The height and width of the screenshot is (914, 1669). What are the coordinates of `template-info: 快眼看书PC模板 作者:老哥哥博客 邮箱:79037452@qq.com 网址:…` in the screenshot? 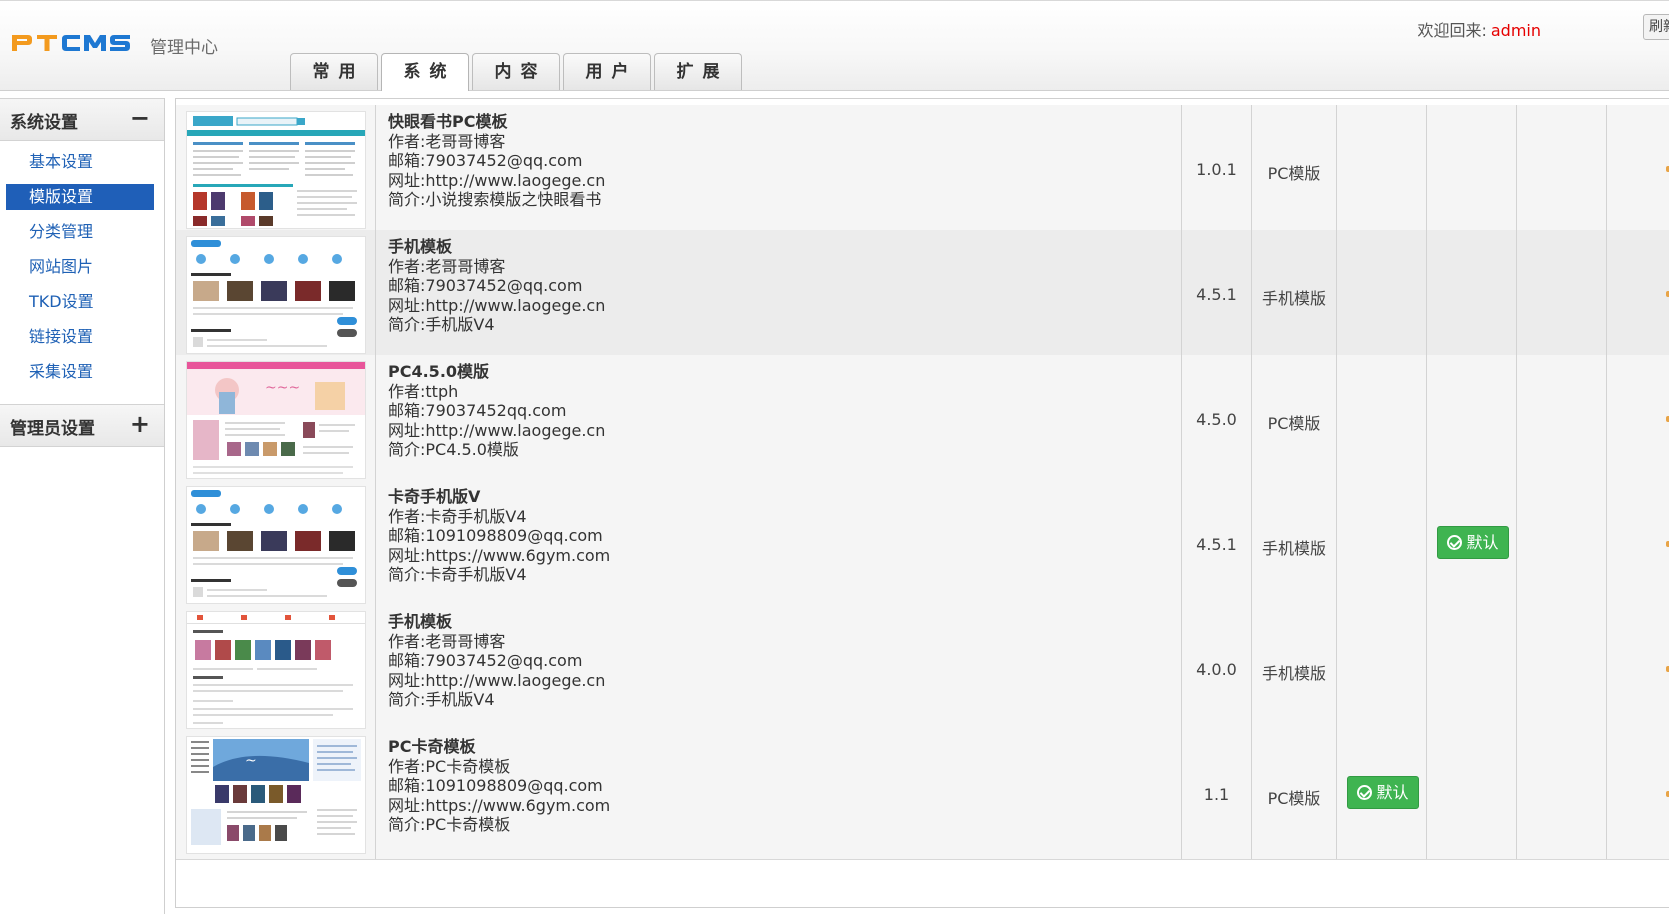 It's located at (496, 161).